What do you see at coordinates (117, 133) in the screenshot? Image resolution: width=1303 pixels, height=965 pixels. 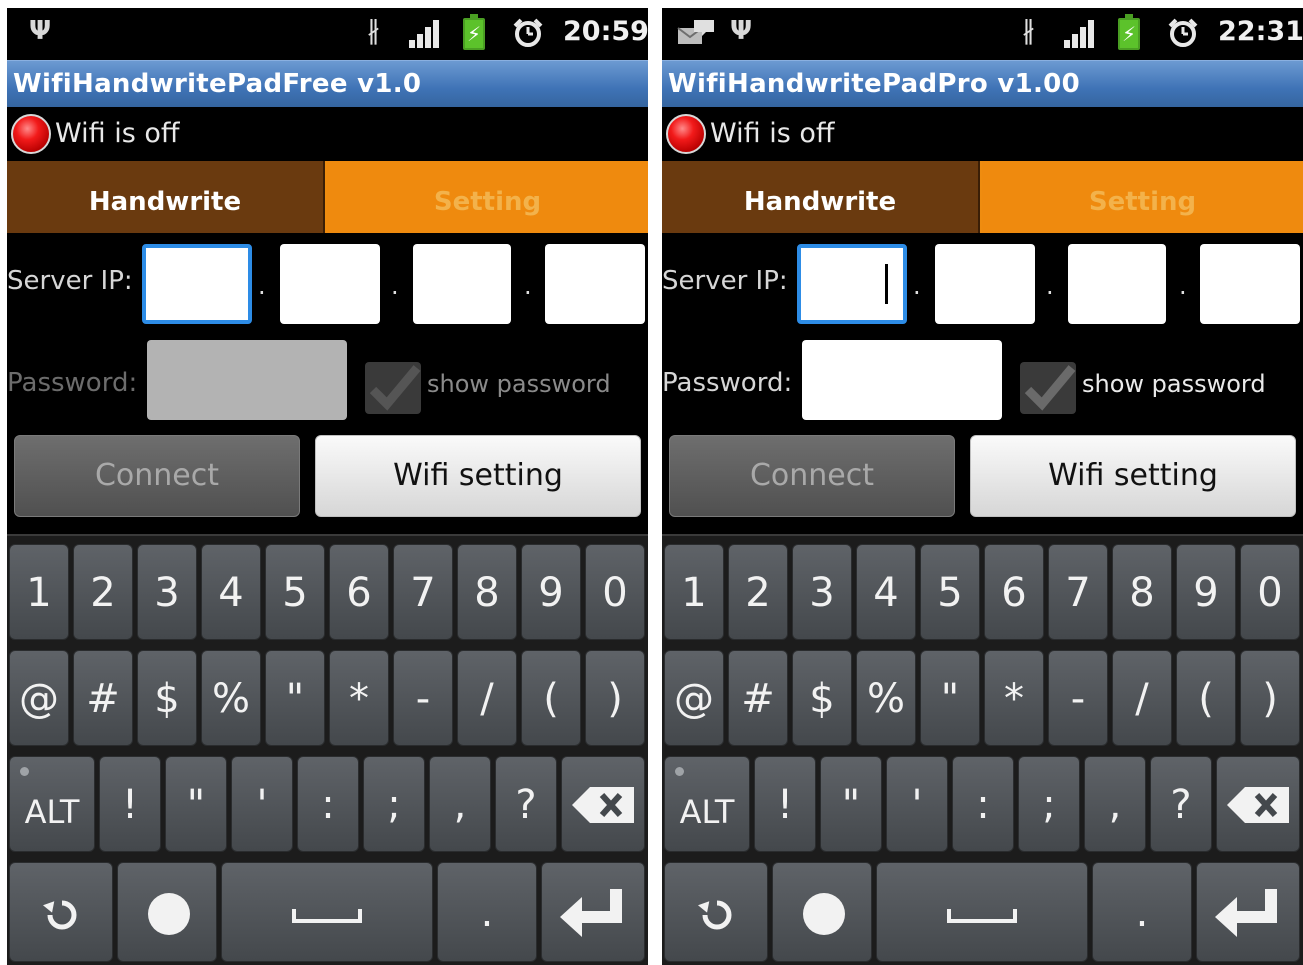 I see `wifi-status-text: Wifi is off` at bounding box center [117, 133].